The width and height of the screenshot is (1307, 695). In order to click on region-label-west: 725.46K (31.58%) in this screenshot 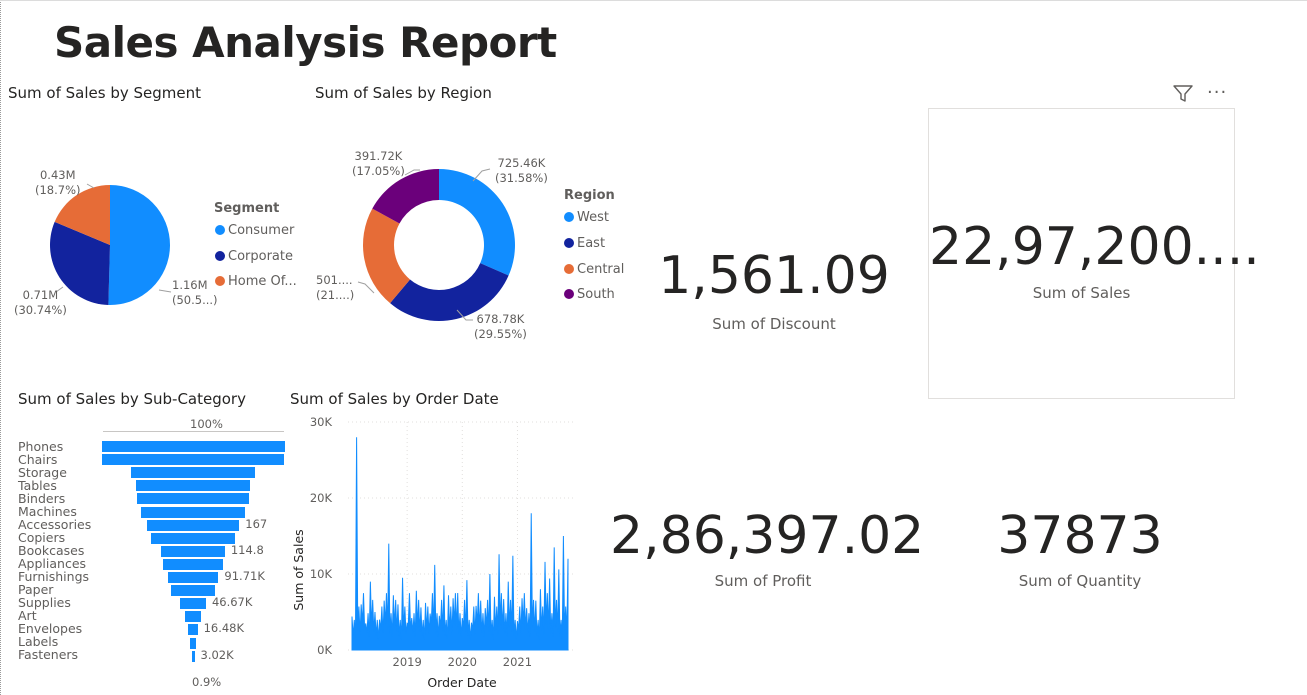, I will do `click(521, 170)`.